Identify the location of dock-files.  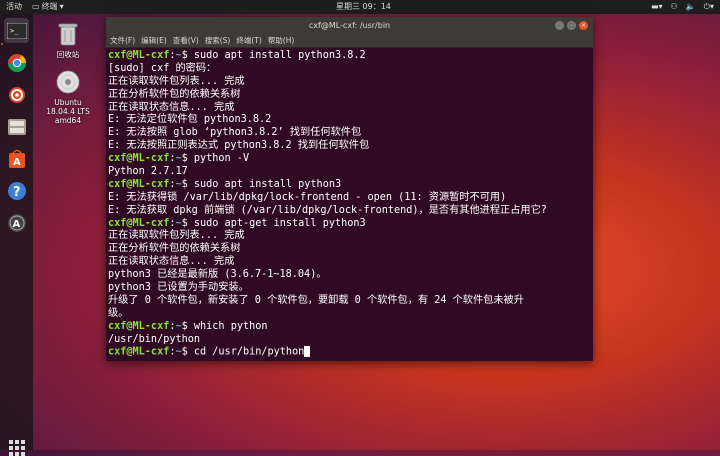
(16, 126).